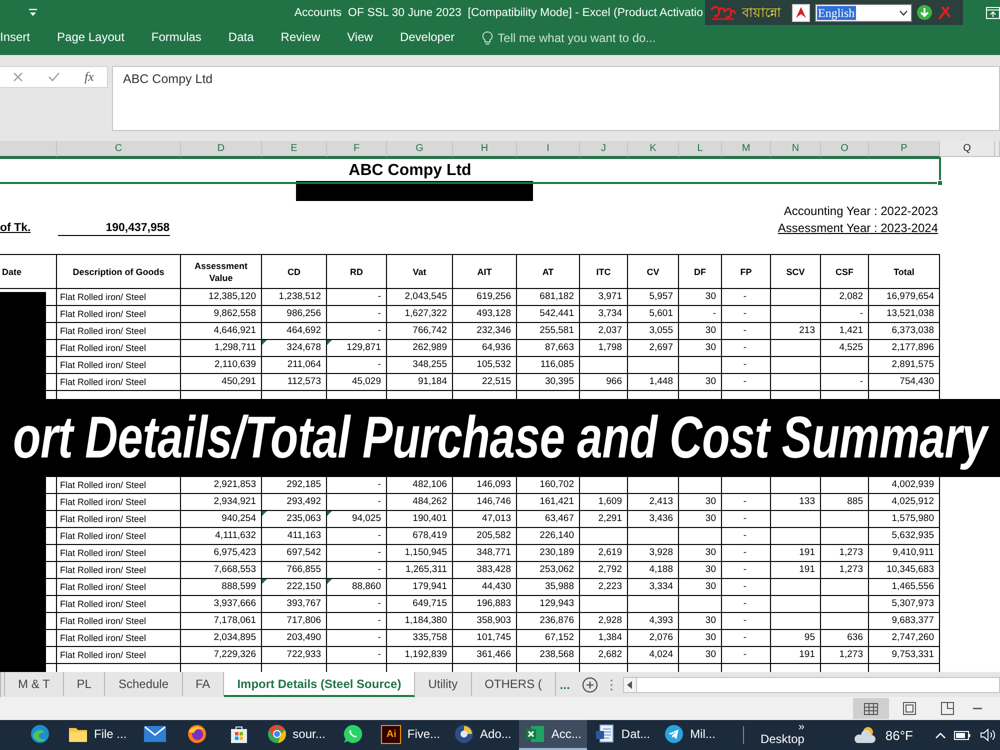  I want to click on ribbon-options-icon, so click(993, 12).